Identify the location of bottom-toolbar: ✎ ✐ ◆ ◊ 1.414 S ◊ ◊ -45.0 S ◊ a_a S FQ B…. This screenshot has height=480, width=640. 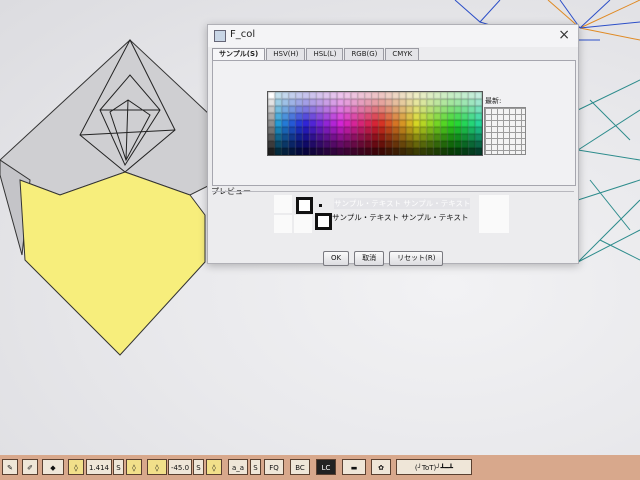
(320, 467).